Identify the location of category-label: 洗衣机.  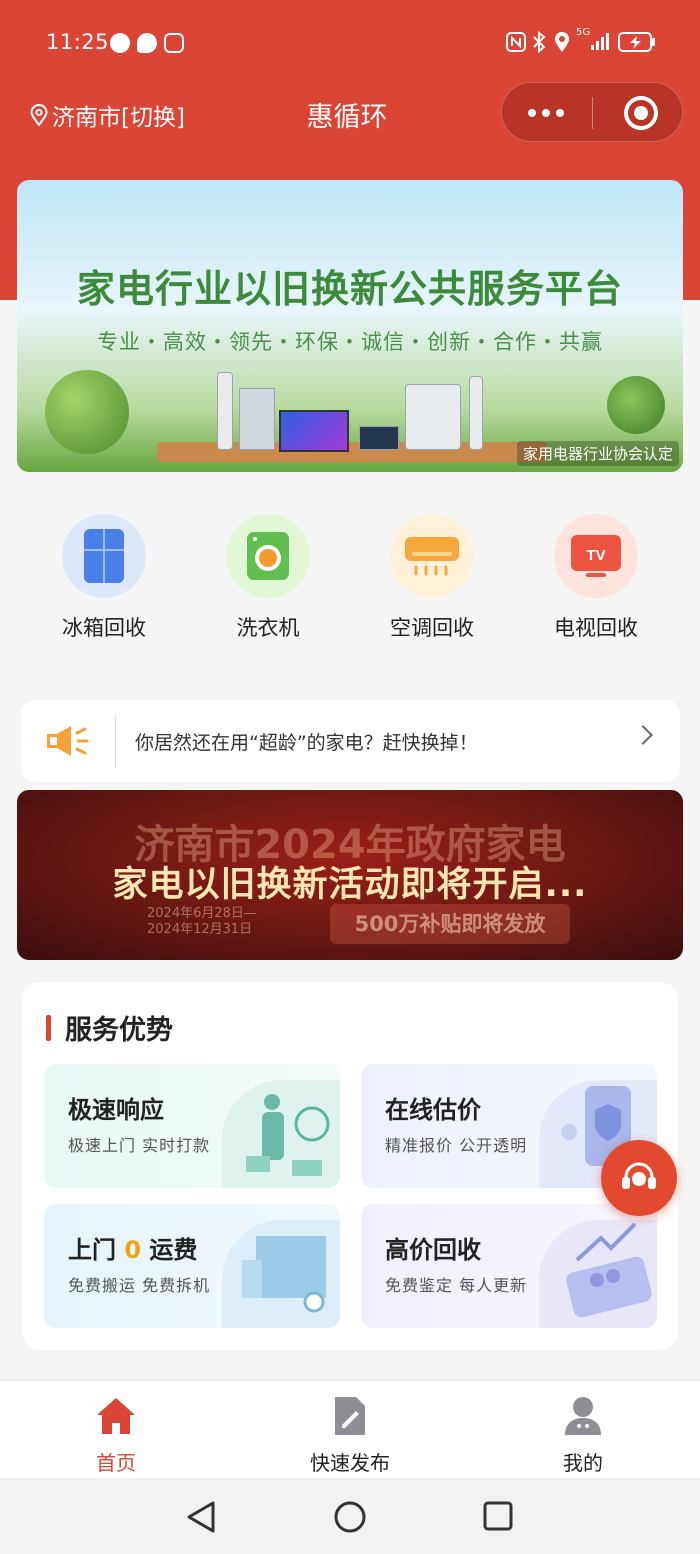
(268, 628).